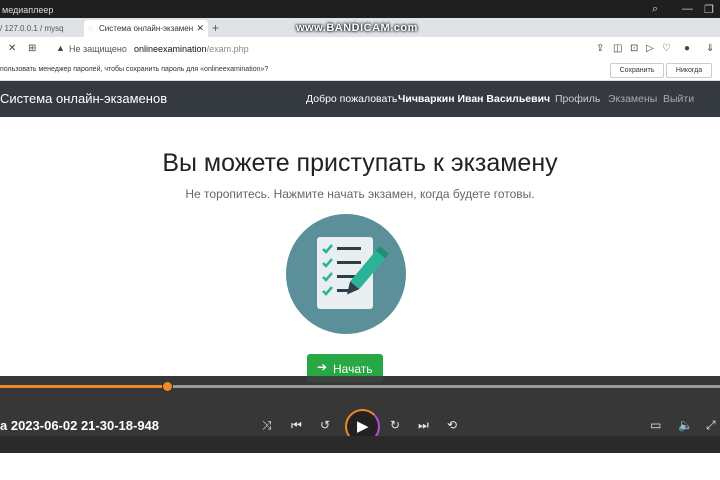 Image resolution: width=720 pixels, height=480 pixels. What do you see at coordinates (687, 48) in the screenshot?
I see `profile-icon: ●` at bounding box center [687, 48].